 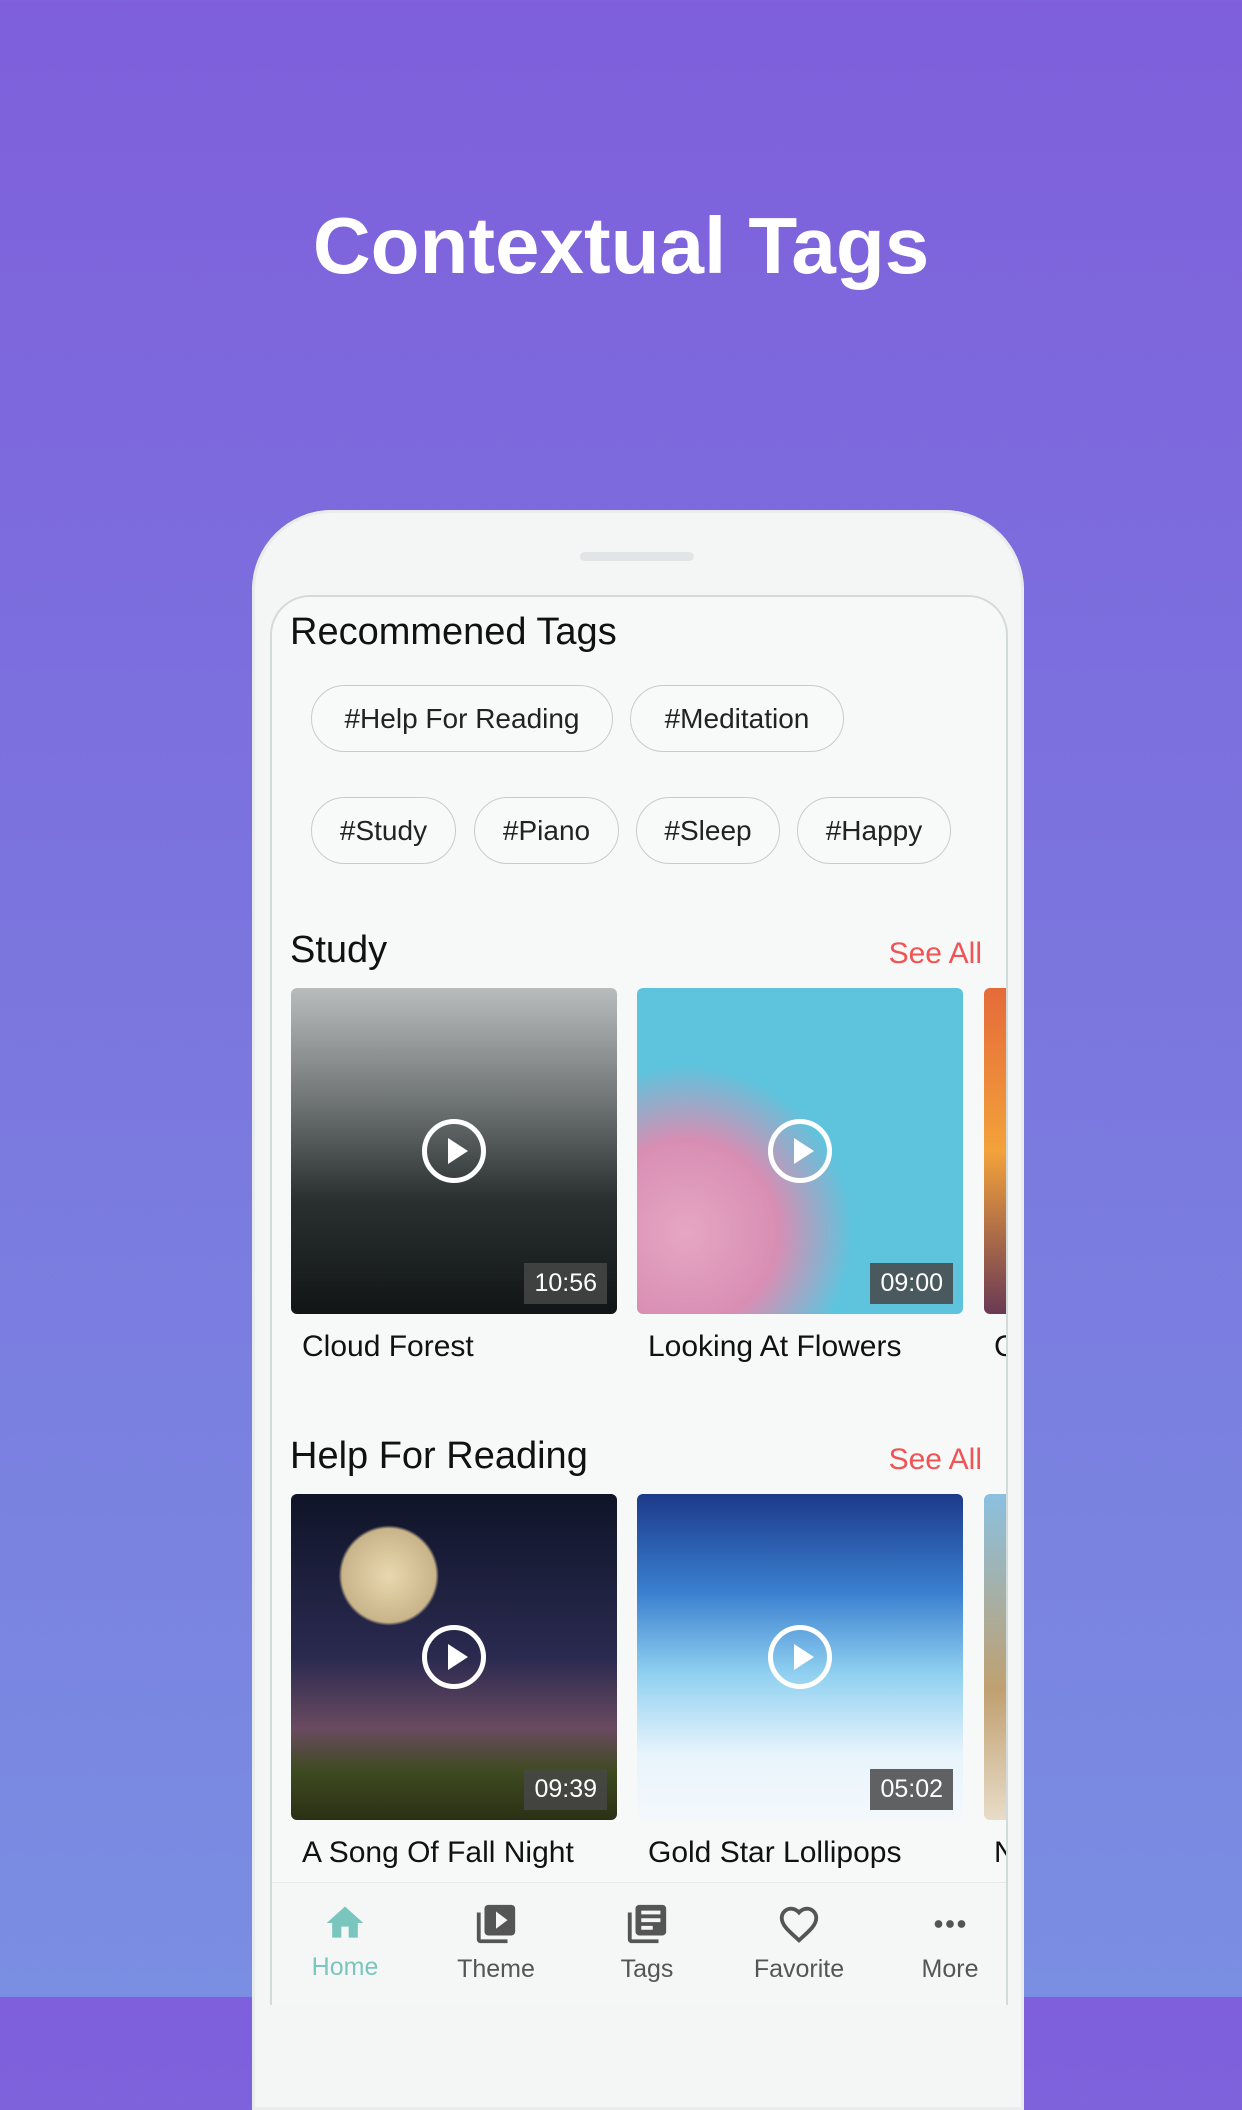 I want to click on nav-favorite: Favorite, so click(x=799, y=1942).